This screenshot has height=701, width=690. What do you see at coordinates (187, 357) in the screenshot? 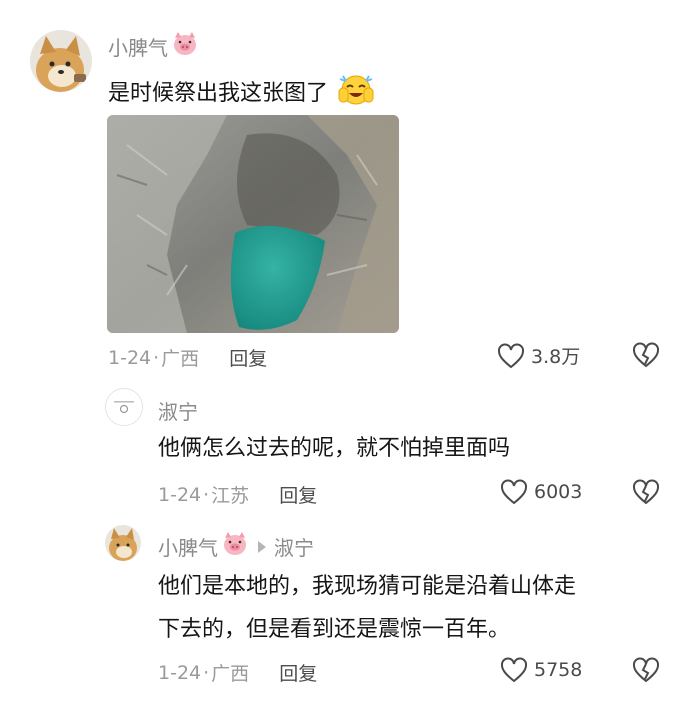
I see `comment-meta: 1-24 · 广西 回复` at bounding box center [187, 357].